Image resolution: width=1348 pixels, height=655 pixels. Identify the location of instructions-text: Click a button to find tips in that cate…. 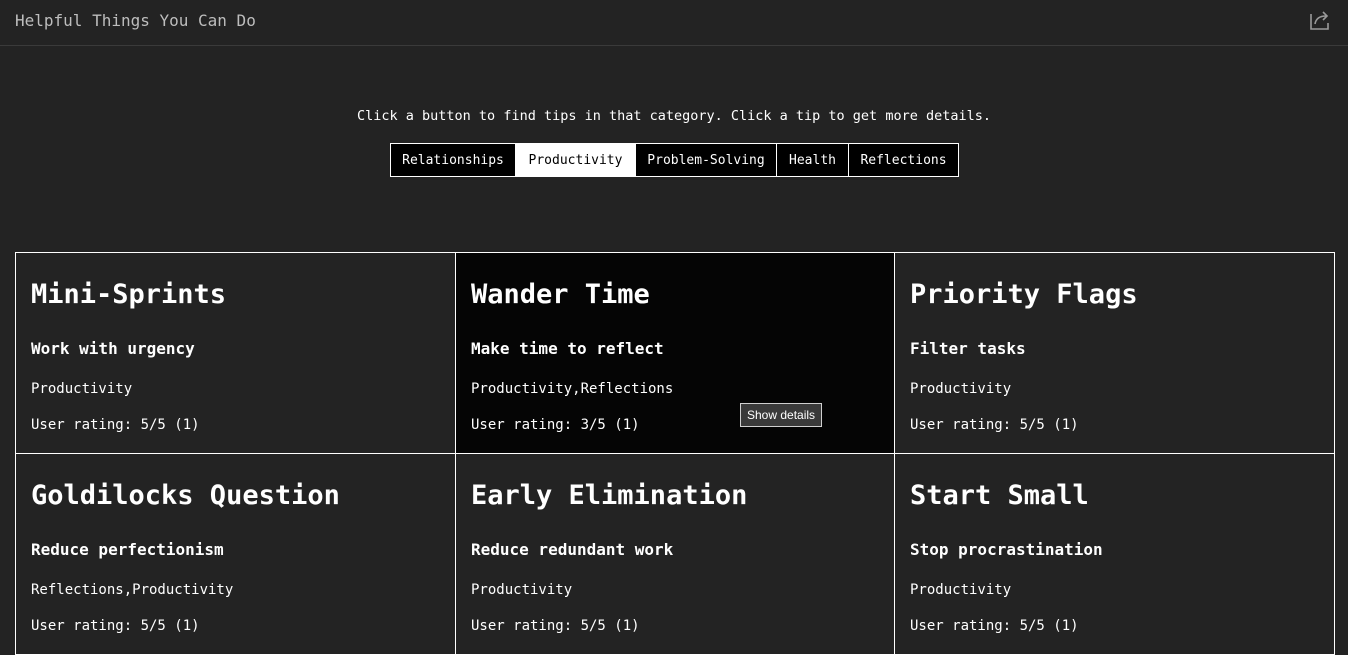
(674, 116).